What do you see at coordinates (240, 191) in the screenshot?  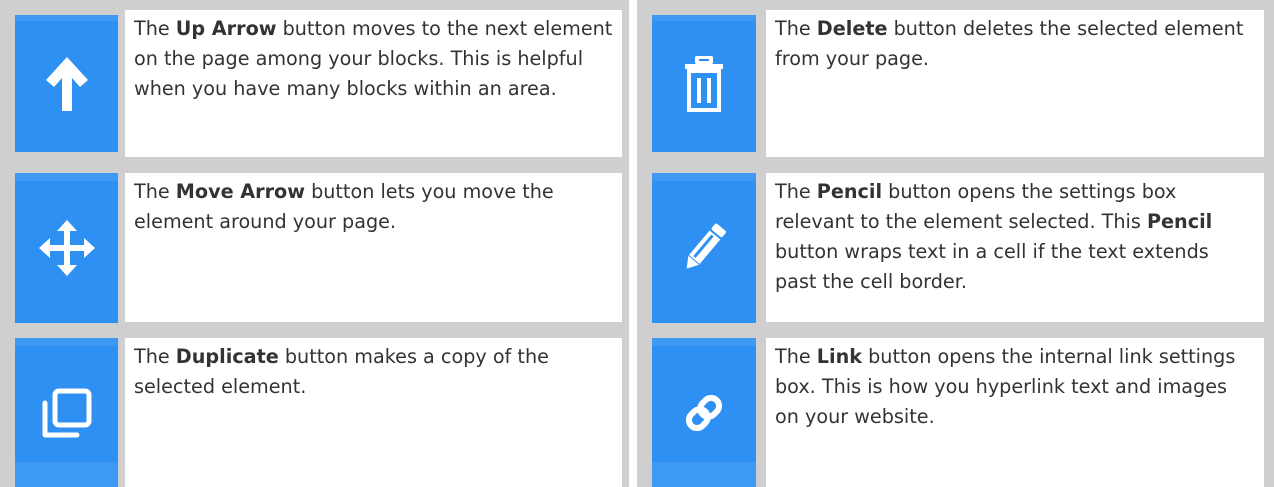 I see `button-name: Move Arrow` at bounding box center [240, 191].